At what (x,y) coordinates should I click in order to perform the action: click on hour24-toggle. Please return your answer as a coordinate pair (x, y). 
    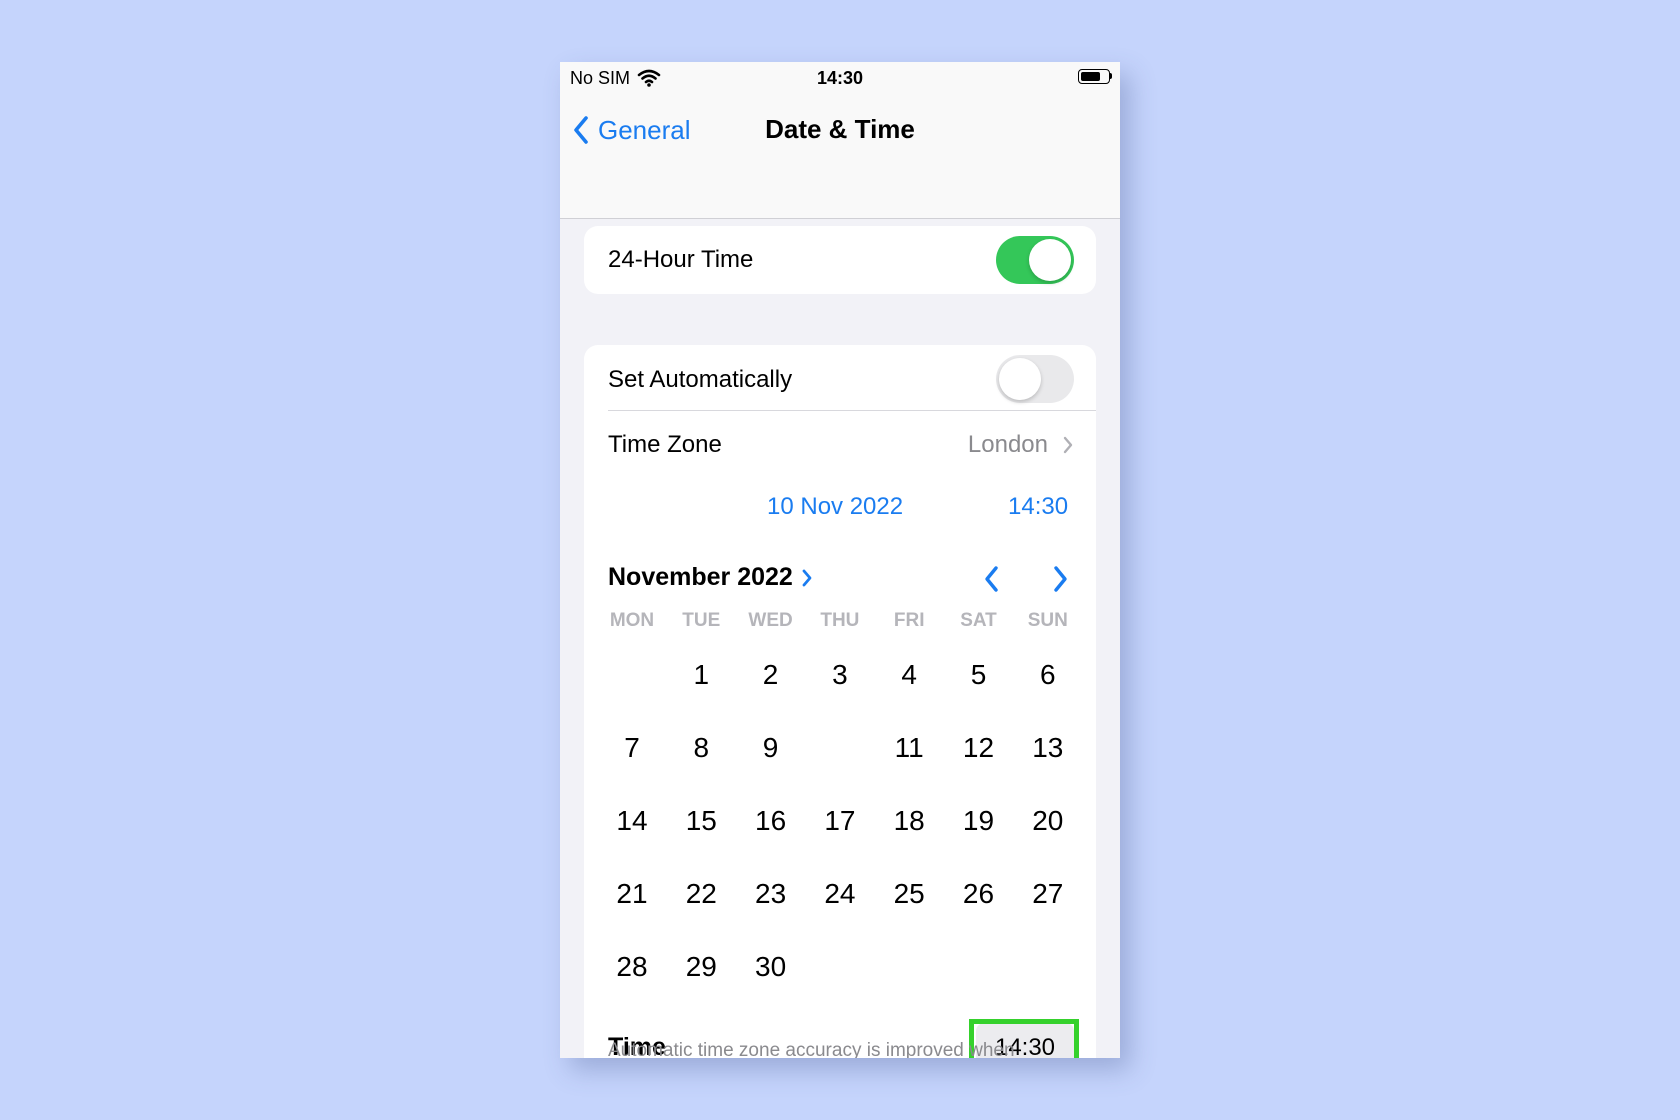
    Looking at the image, I should click on (1035, 260).